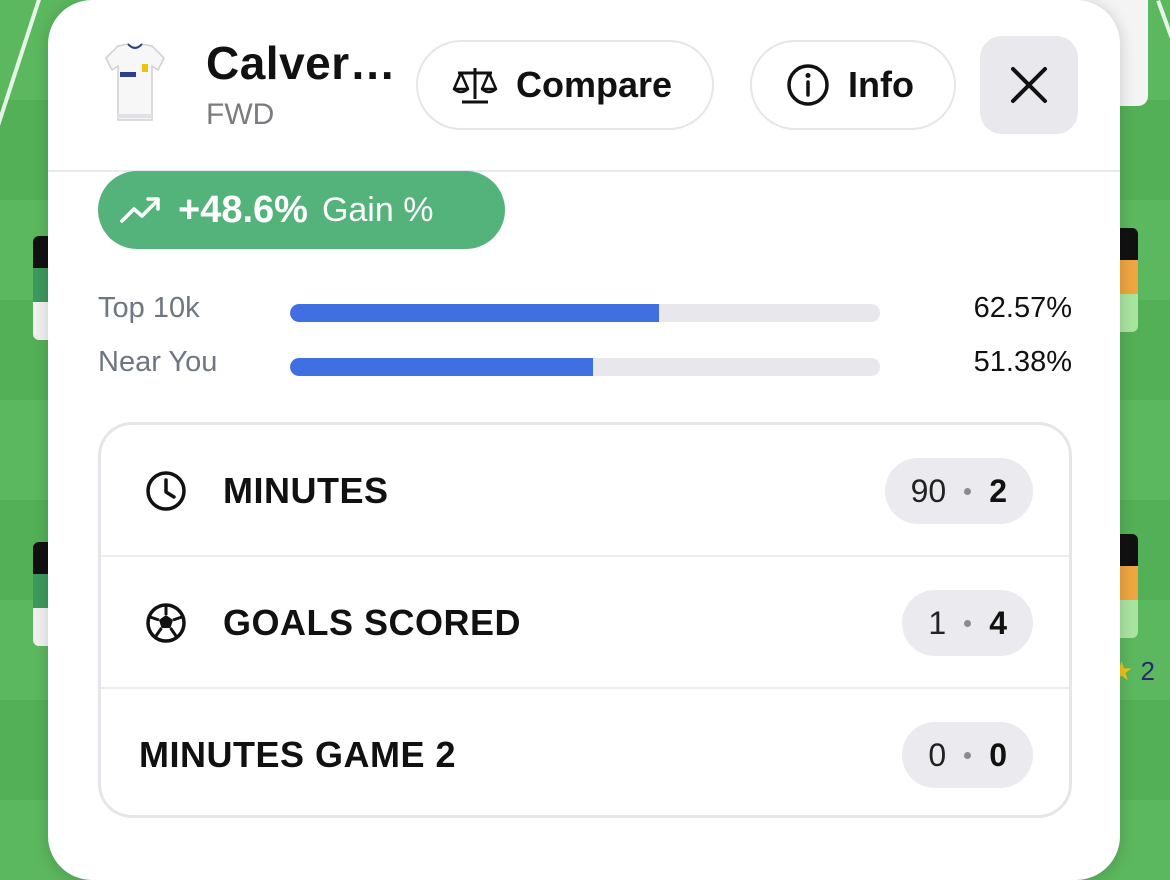 This screenshot has width=1170, height=880. What do you see at coordinates (585, 752) in the screenshot?
I see `stat-row-minutes-game-2: MINUTES GAME 2 0 0` at bounding box center [585, 752].